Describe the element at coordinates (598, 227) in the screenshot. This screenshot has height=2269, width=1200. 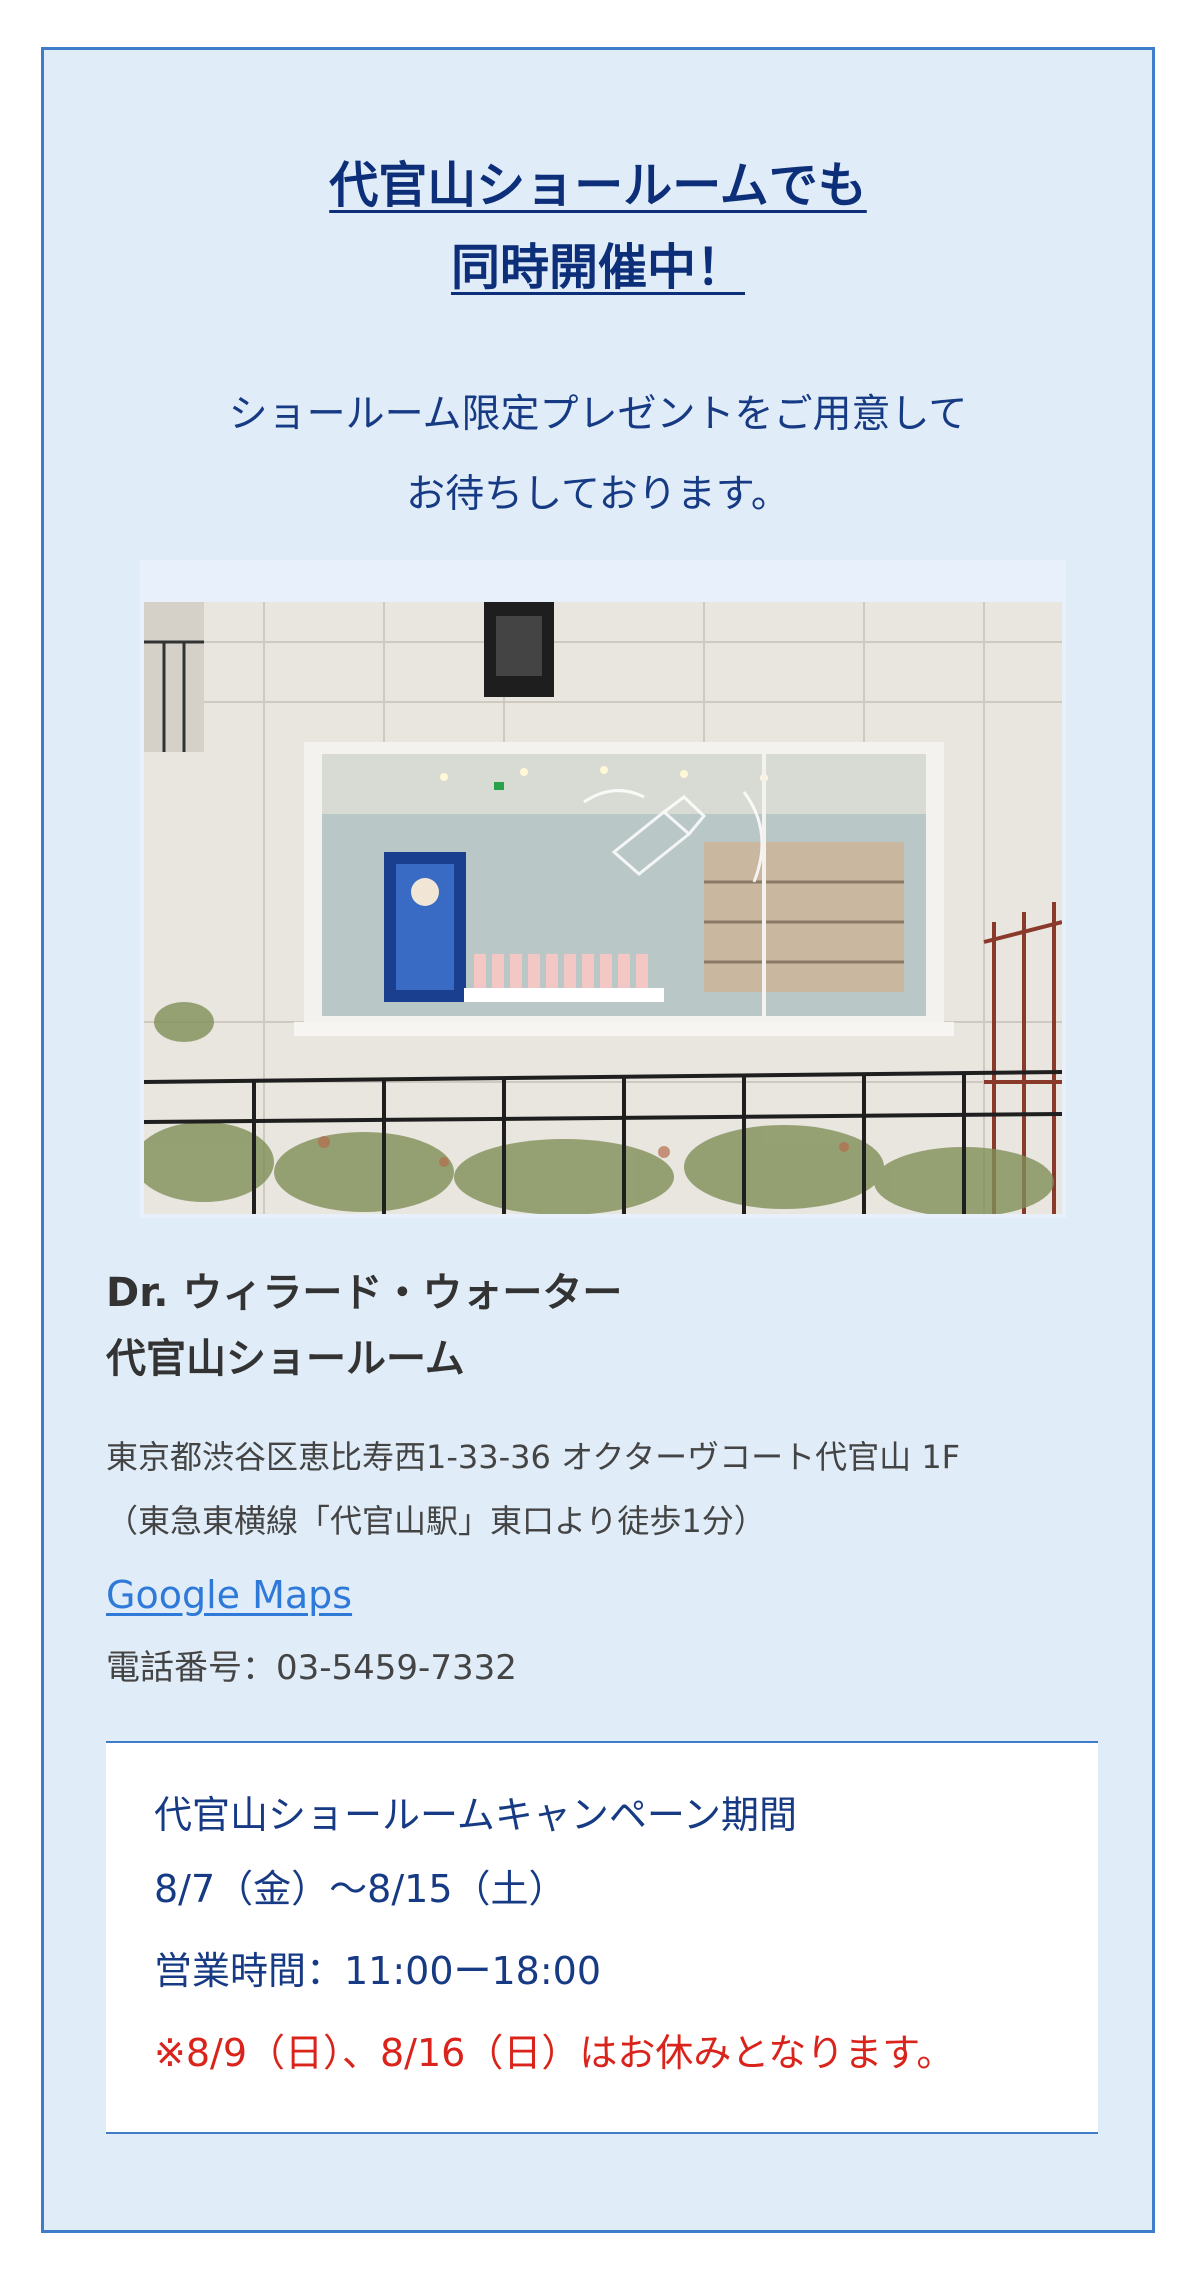
I see `page-title: 代官山ショールームでも 同時開催中！` at that location.